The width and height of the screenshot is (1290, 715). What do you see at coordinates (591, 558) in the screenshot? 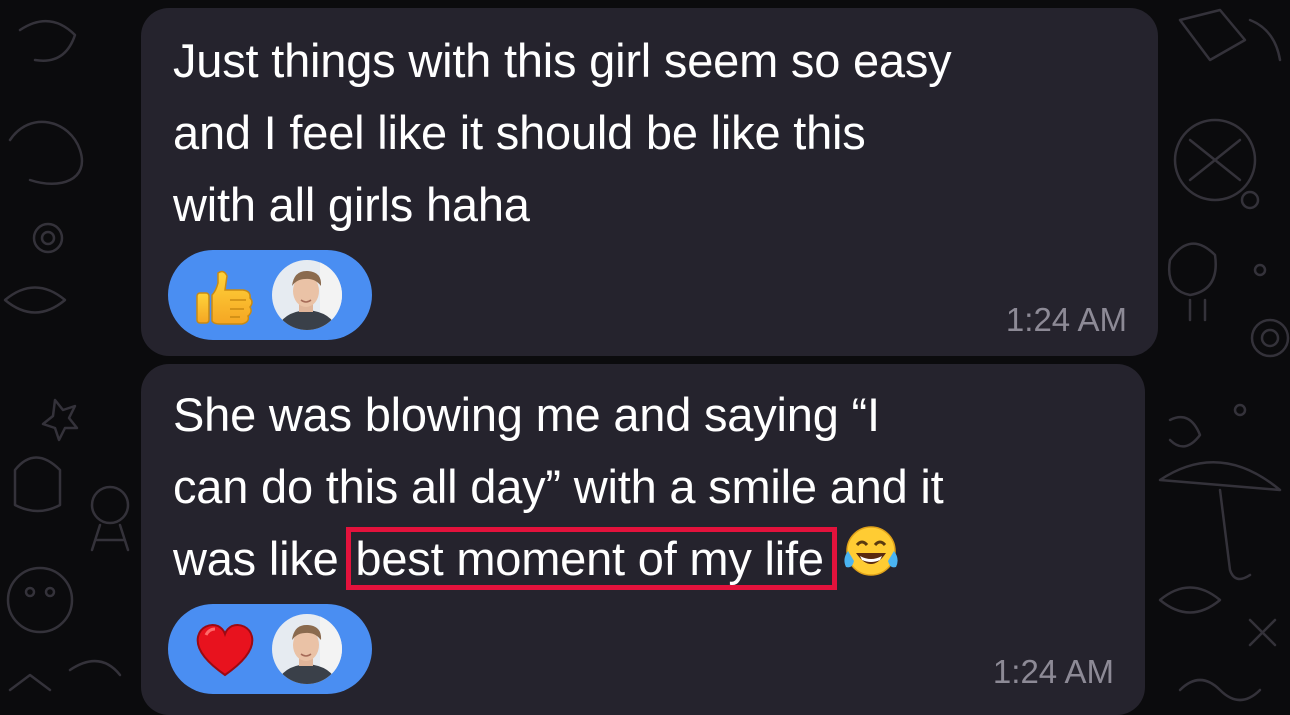
I see `highlighted-phrase: best moment of my life` at bounding box center [591, 558].